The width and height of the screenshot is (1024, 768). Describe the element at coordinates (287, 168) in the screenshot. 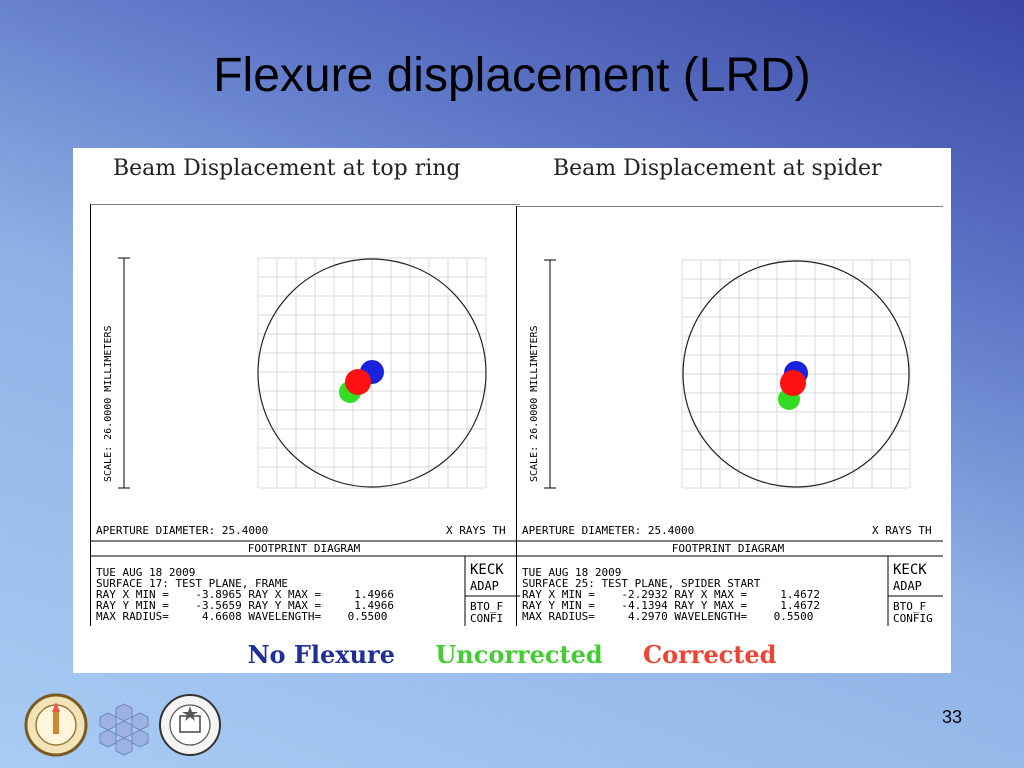

I see `left-plot-heading: Beam Displacement at top ring` at that location.